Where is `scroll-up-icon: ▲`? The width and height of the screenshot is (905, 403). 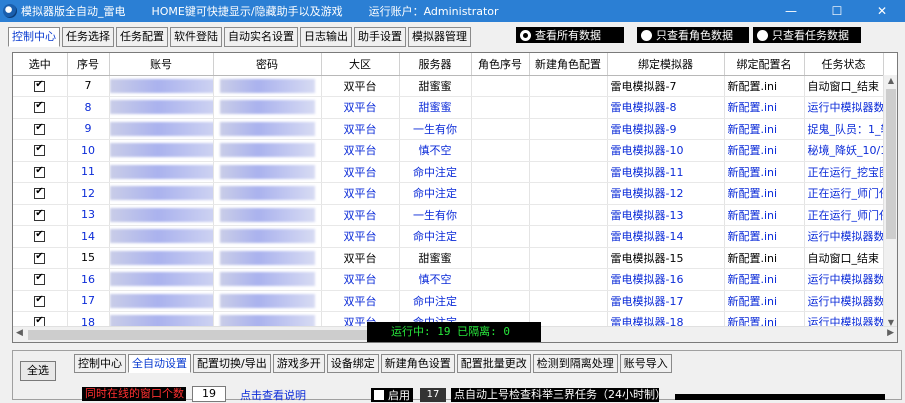
scroll-up-icon: ▲ is located at coordinates (890, 80).